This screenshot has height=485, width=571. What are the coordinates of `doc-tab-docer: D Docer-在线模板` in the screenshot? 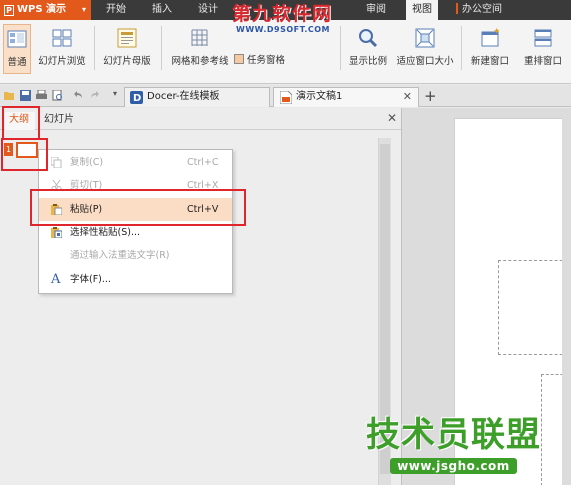 It's located at (197, 97).